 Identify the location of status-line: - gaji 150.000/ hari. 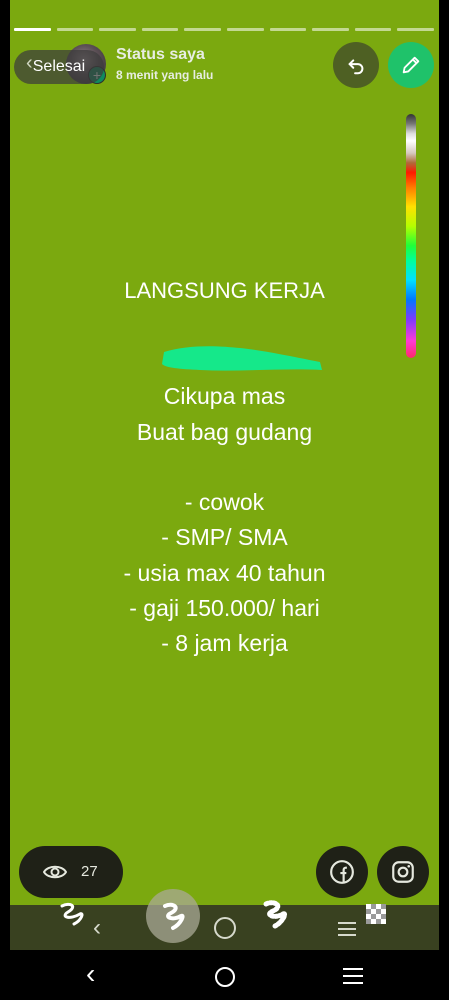
(224, 608).